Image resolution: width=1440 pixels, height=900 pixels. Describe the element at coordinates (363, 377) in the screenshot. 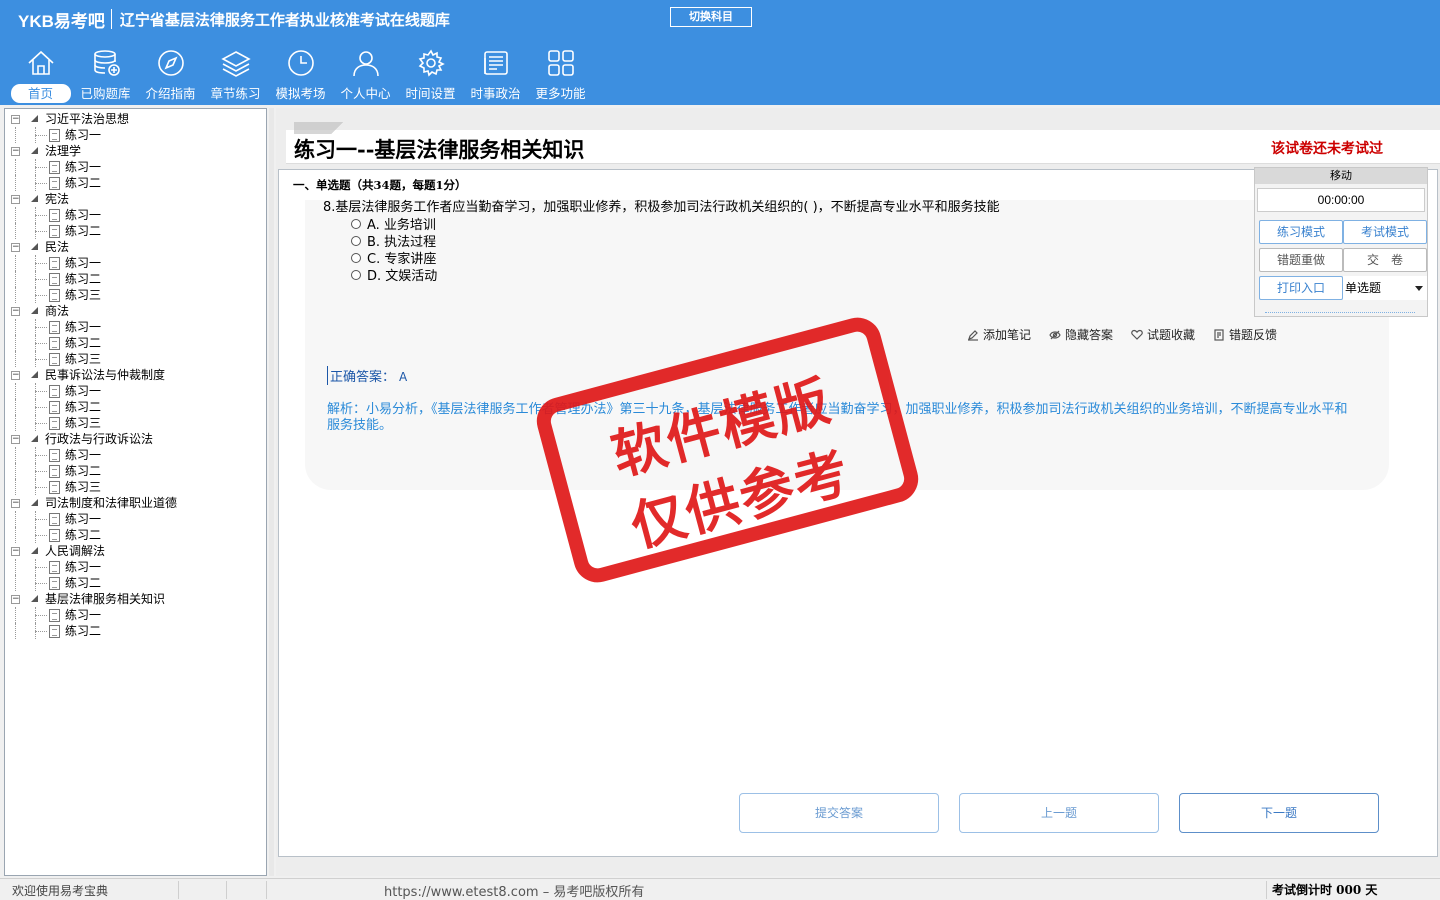

I see `answer-label: 正确答案：` at that location.